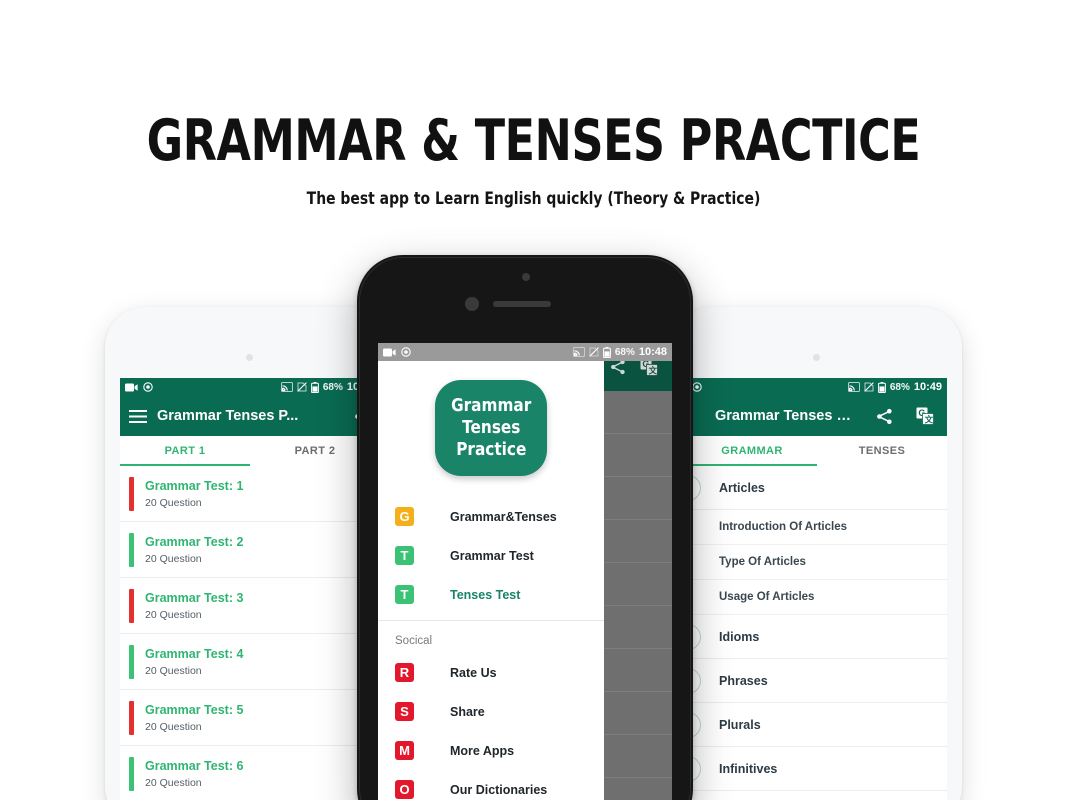  Describe the element at coordinates (503, 516) in the screenshot. I see `drawer-item-label: Grammar&Tenses` at that location.